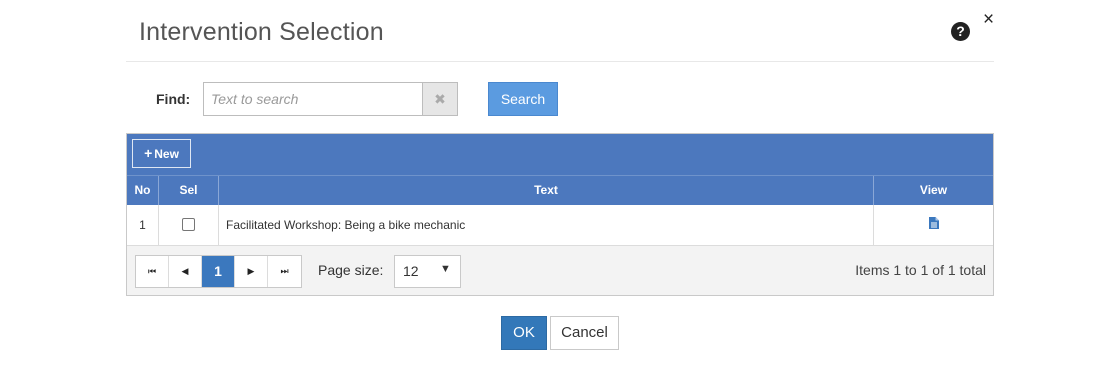 Image resolution: width=1120 pixels, height=367 pixels. What do you see at coordinates (166, 154) in the screenshot?
I see `new-button-label: New` at bounding box center [166, 154].